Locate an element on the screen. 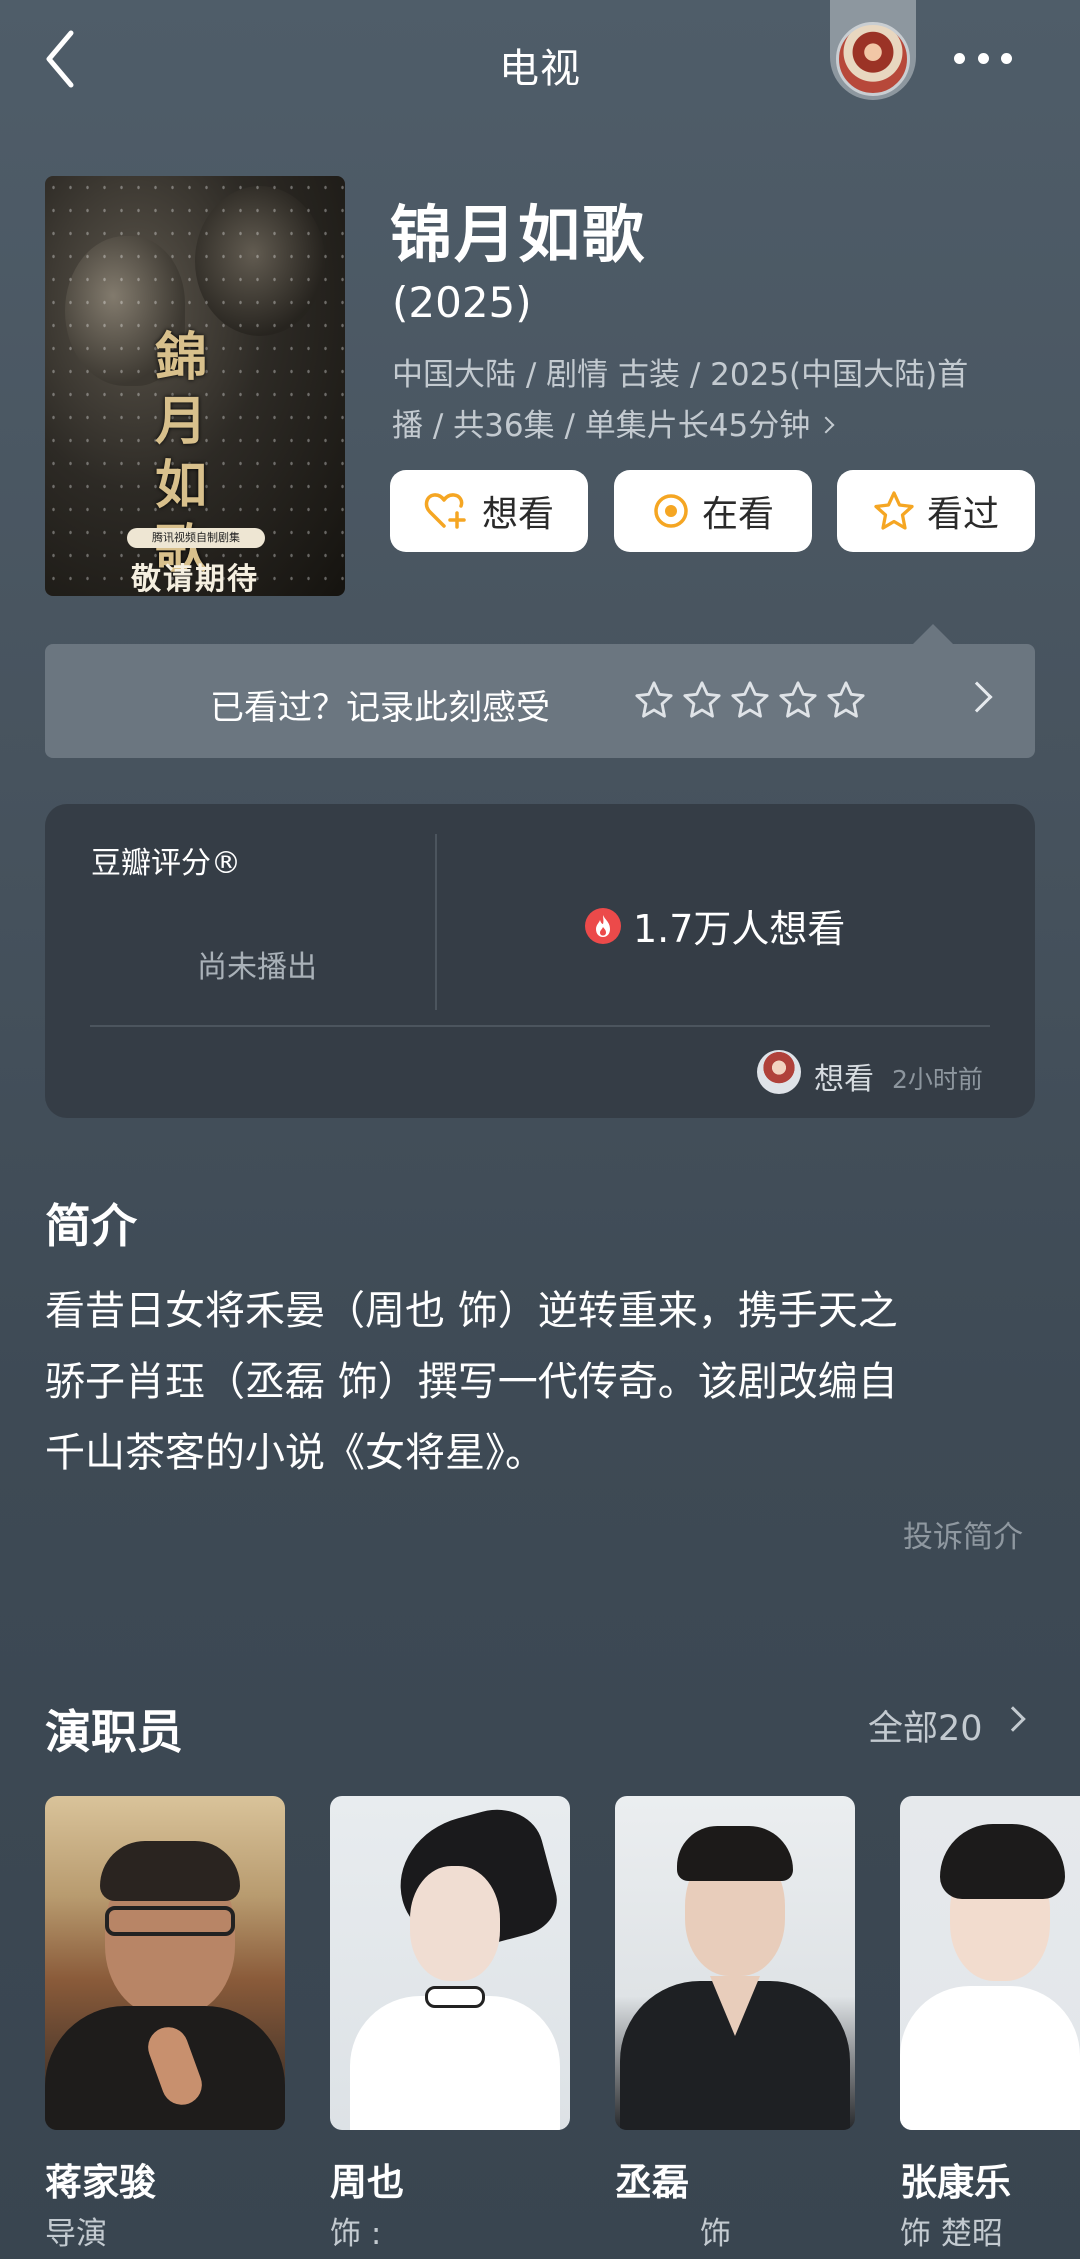  fire-icon is located at coordinates (603, 925).